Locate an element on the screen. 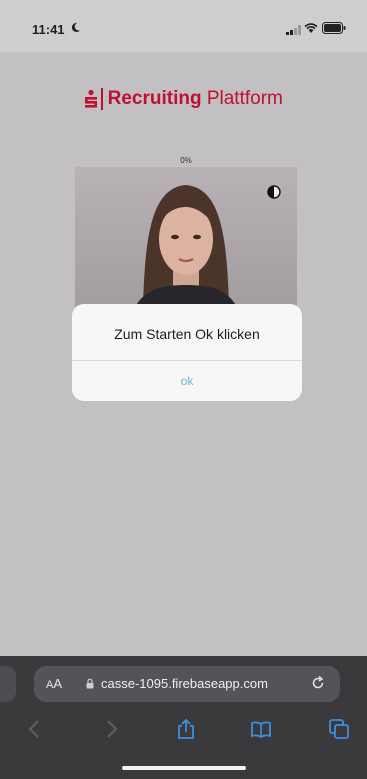 This screenshot has height=779, width=367. status-bar: 11:41 is located at coordinates (183, 26).